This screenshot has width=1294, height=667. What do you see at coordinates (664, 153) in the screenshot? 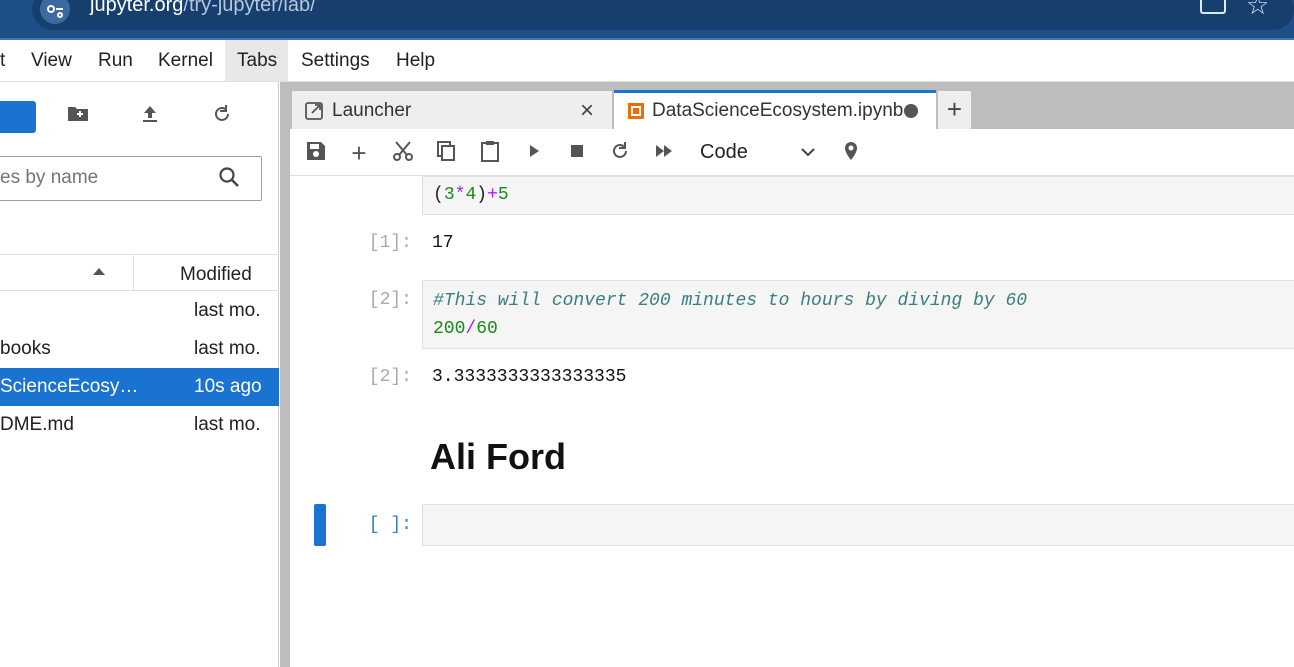
I see `fast-forward-icon` at bounding box center [664, 153].